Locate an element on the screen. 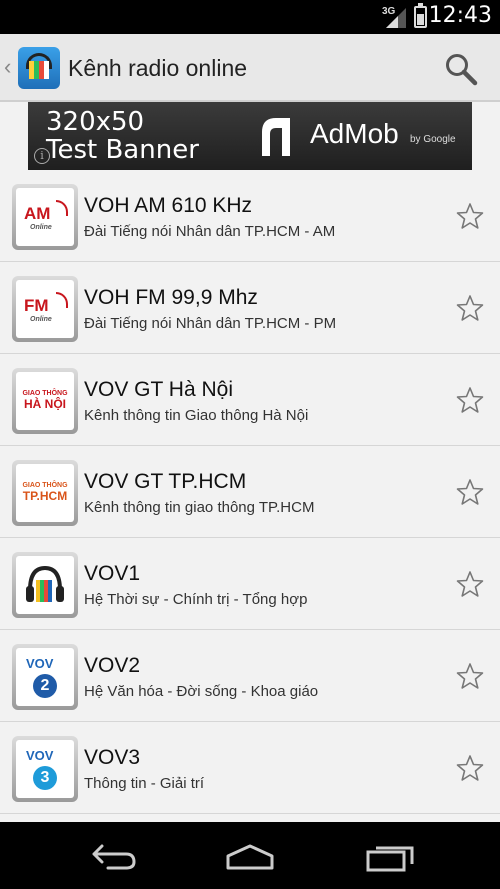  station-logo-main: AM is located at coordinates (37, 213).